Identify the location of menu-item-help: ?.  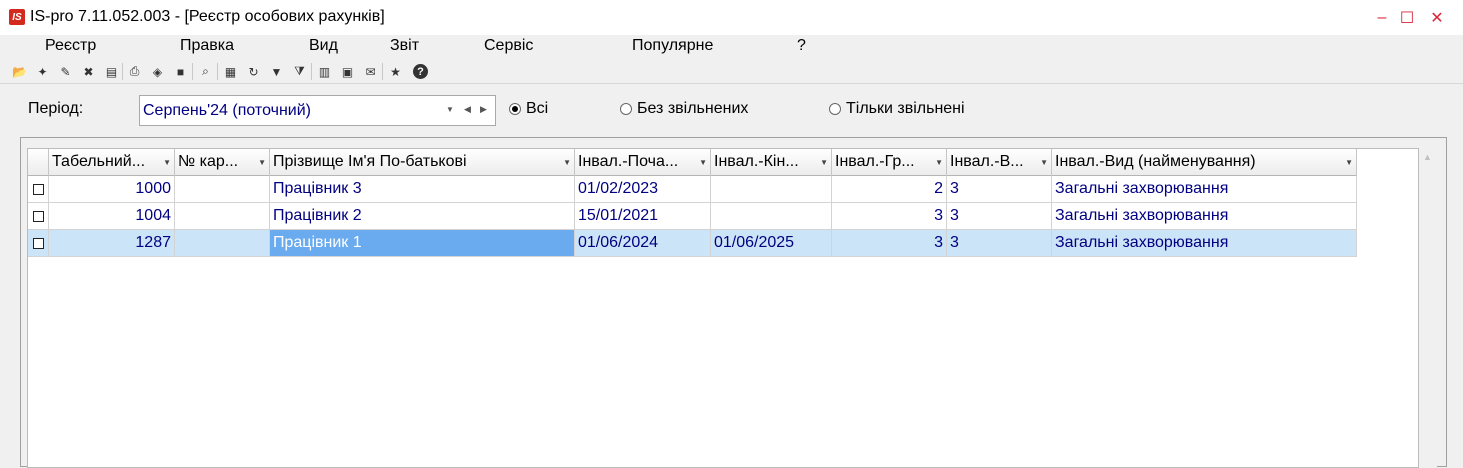
(801, 46).